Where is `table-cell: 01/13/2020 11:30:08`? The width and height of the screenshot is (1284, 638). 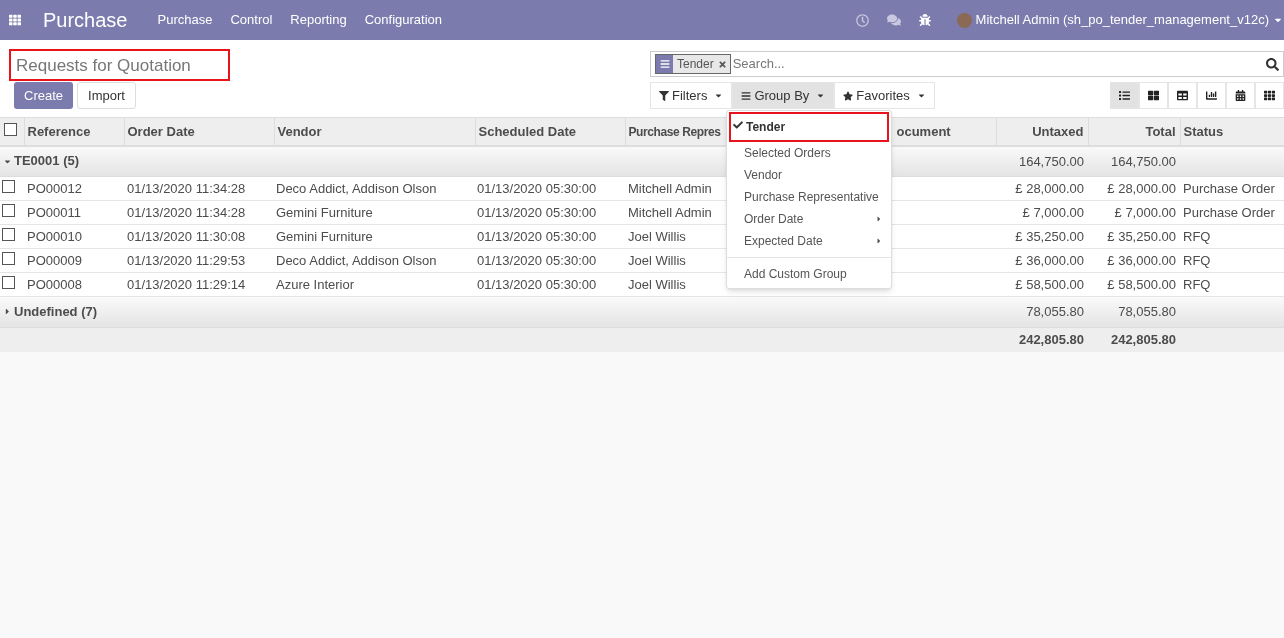
table-cell: 01/13/2020 11:30:08 is located at coordinates (186, 236).